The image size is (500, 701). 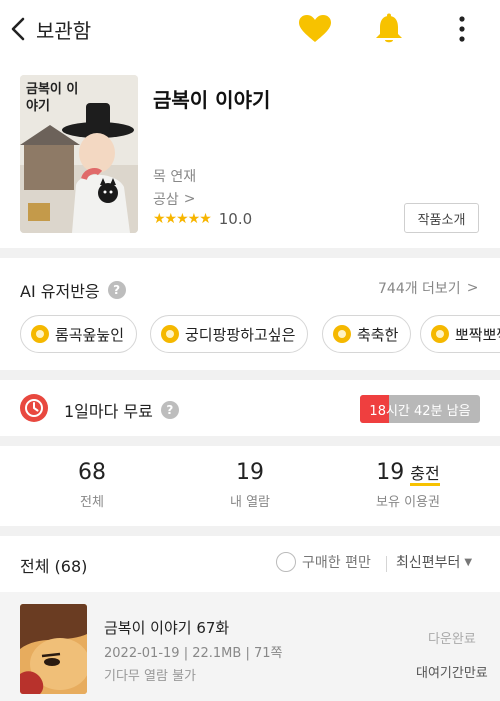 What do you see at coordinates (249, 502) in the screenshot?
I see `stat-read-label: 내 열람` at bounding box center [249, 502].